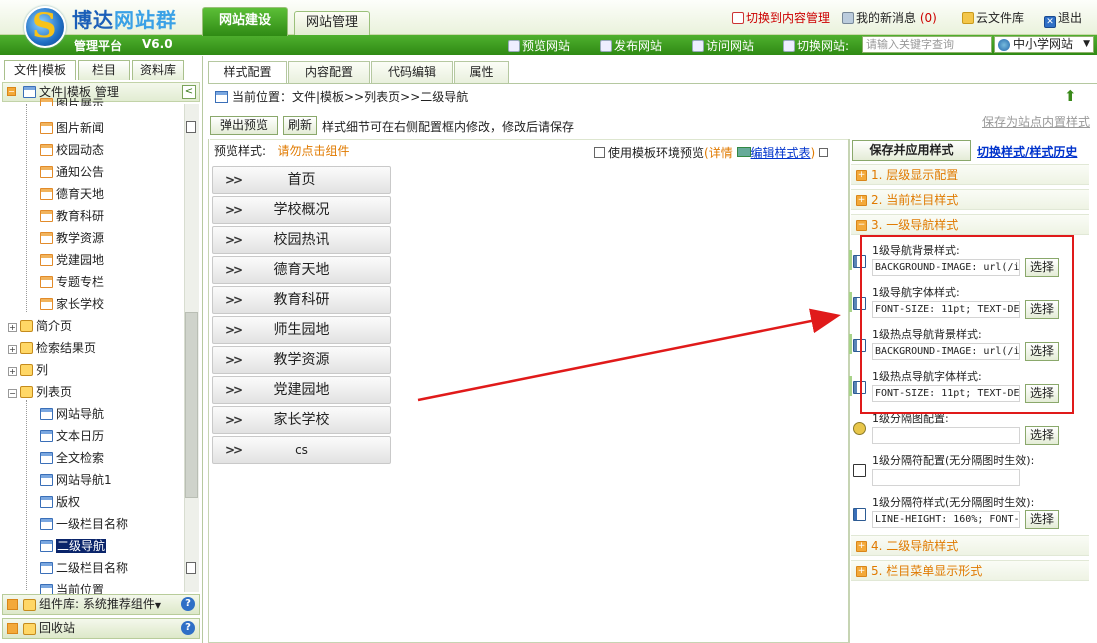 The height and width of the screenshot is (643, 1097). Describe the element at coordinates (629, 355) in the screenshot. I see `annotation-arrow` at that location.